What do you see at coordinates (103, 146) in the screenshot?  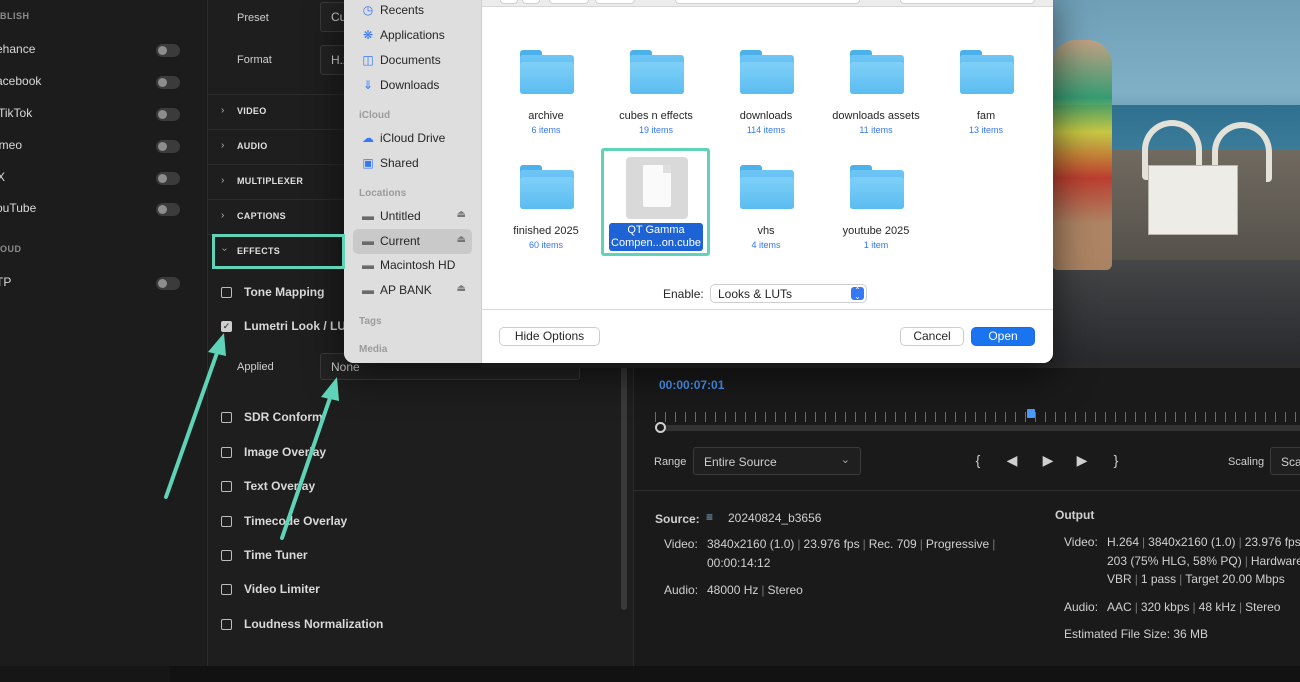 I see `publish-item-vimeo: imeo` at bounding box center [103, 146].